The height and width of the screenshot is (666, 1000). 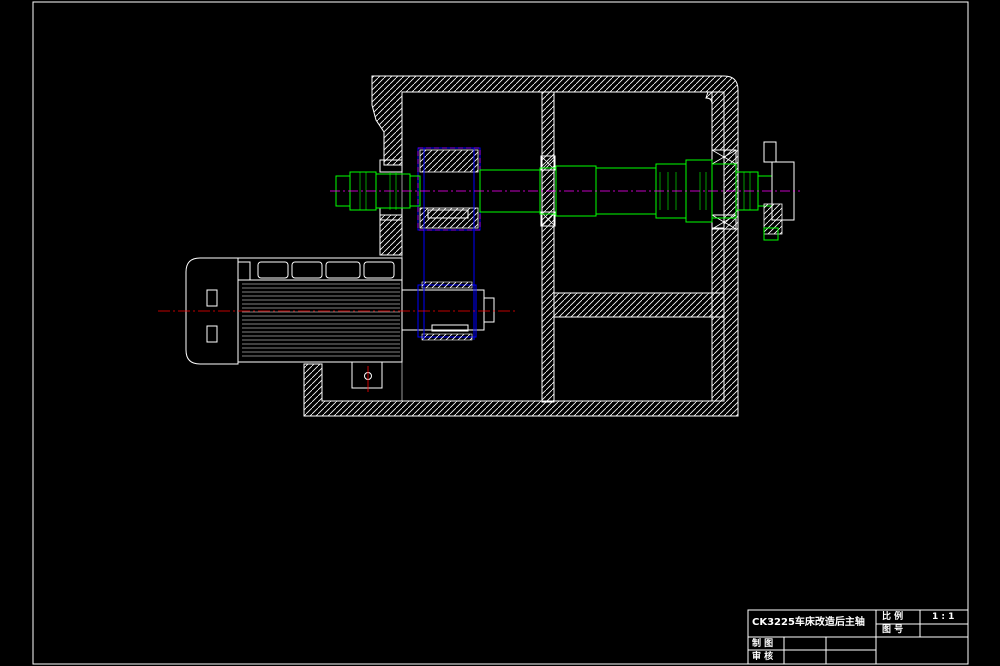 I want to click on scale-value: 1, so click(x=943, y=617).